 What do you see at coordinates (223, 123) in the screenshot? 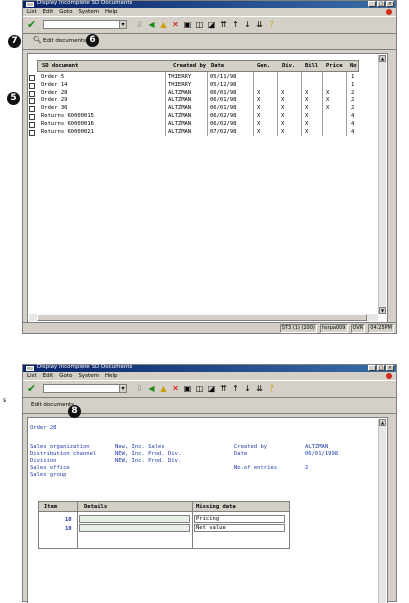
I see `cell-date: 06/02/98` at bounding box center [223, 123].